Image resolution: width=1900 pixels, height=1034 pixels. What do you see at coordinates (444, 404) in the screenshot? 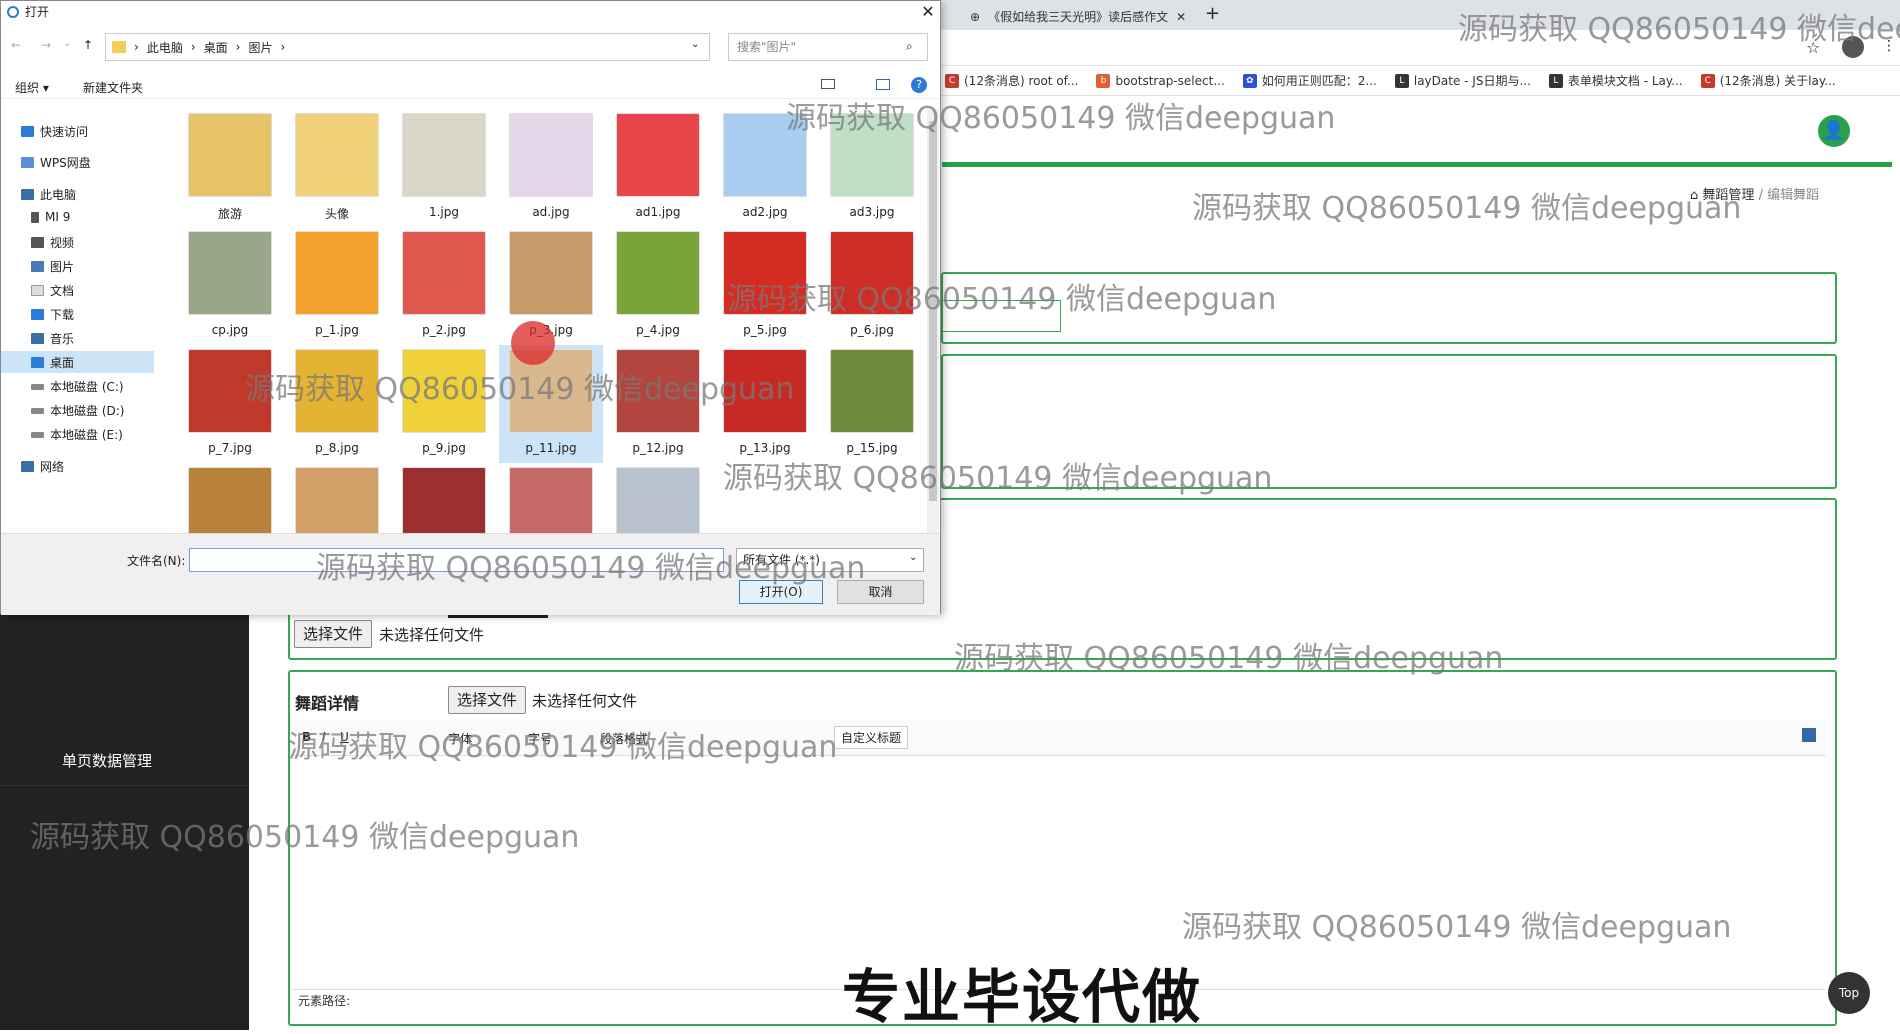
I see `file-item: p_9.jpg` at bounding box center [444, 404].